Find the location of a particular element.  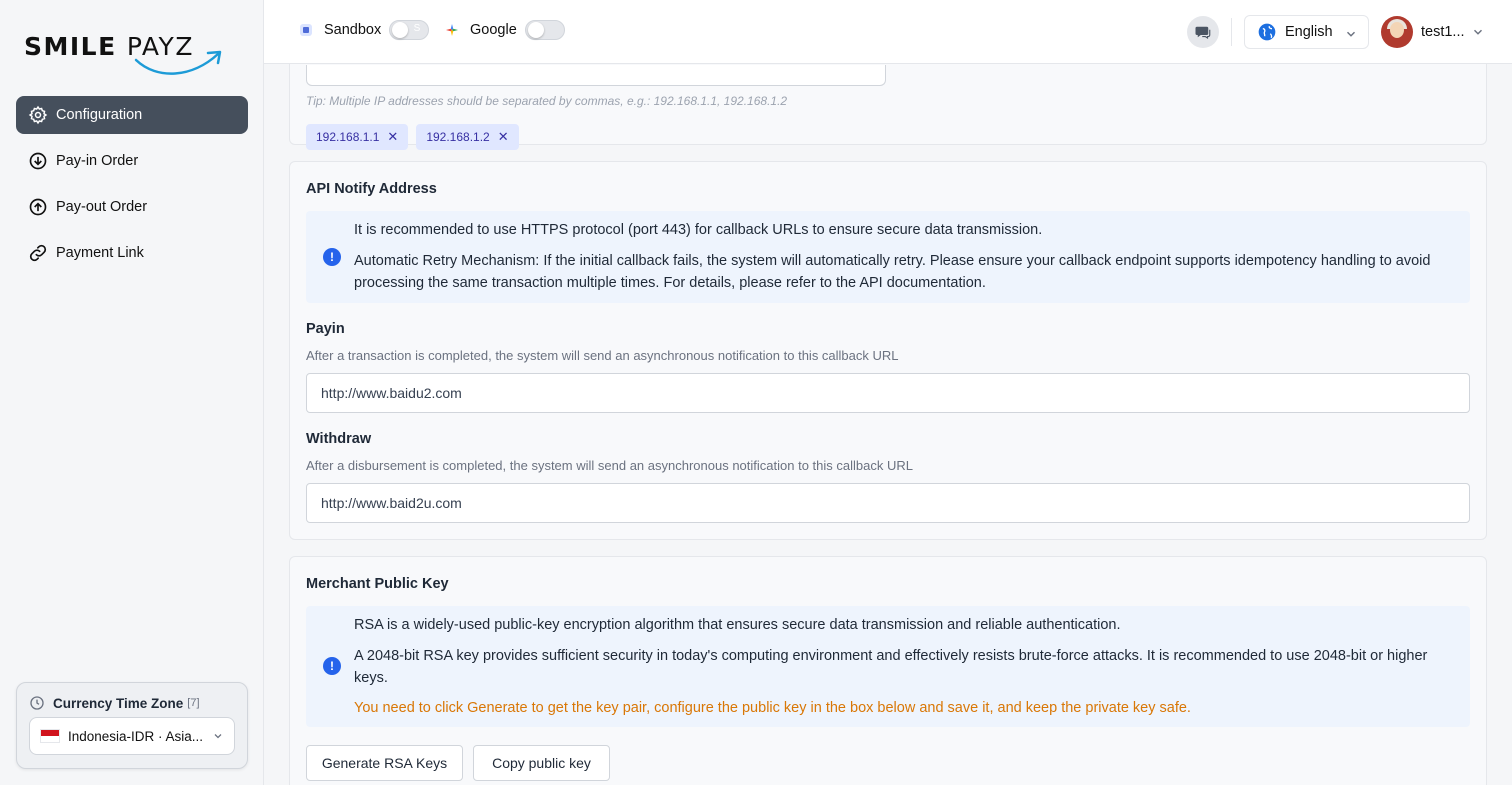

clock-icon is located at coordinates (37, 703).